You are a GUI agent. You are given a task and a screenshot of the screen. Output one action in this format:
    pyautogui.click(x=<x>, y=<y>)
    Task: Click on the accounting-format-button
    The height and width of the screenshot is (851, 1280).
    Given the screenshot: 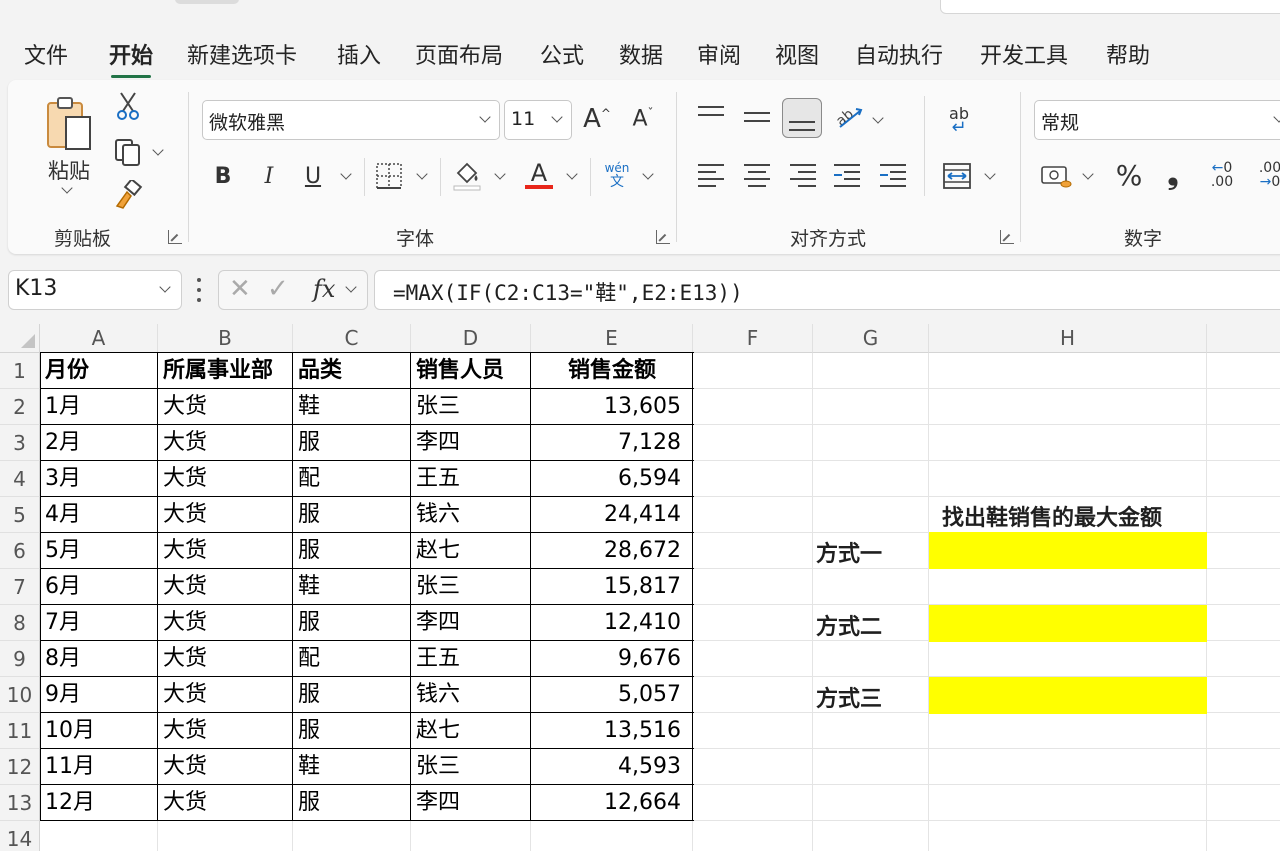 What is the action you would take?
    pyautogui.click(x=1056, y=176)
    